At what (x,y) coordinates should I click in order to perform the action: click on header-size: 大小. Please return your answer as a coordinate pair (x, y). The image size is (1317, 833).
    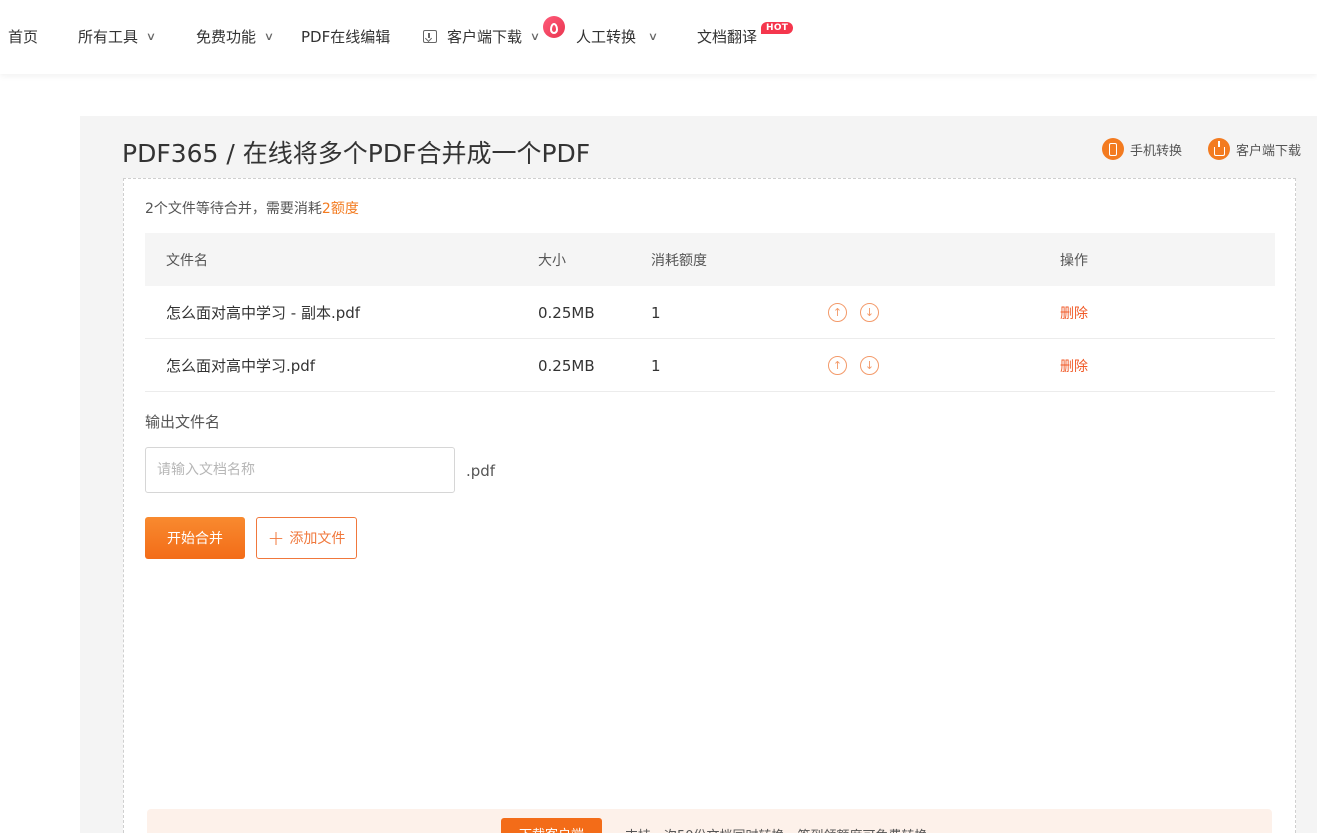
    Looking at the image, I should click on (552, 260).